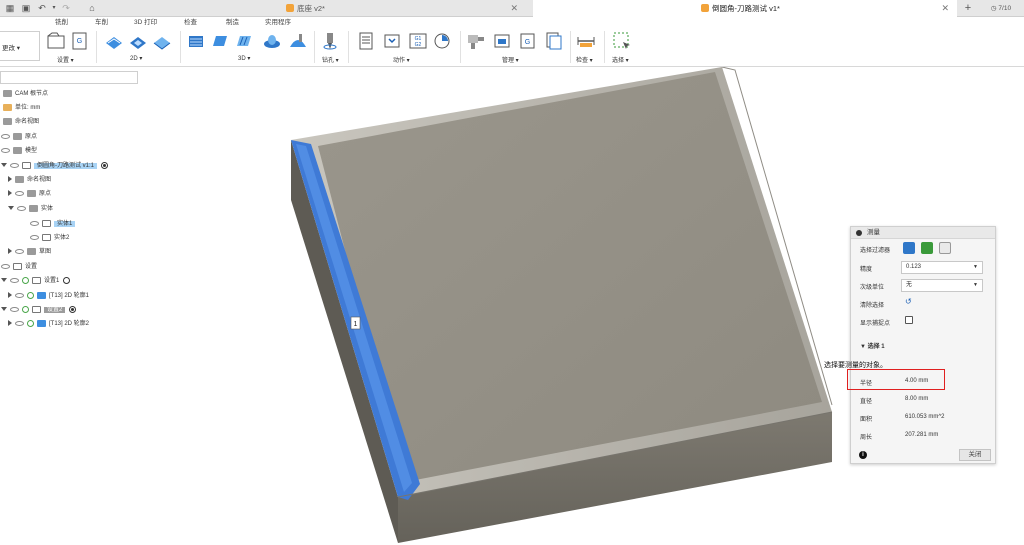 This screenshot has width=1024, height=545. I want to click on filter-component-icon, so click(945, 248).